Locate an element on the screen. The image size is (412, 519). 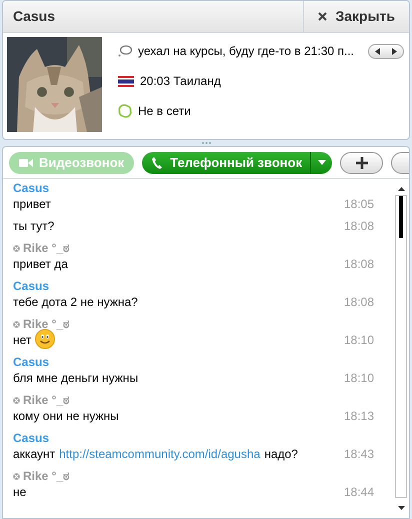
smiley-icon is located at coordinates (45, 338).